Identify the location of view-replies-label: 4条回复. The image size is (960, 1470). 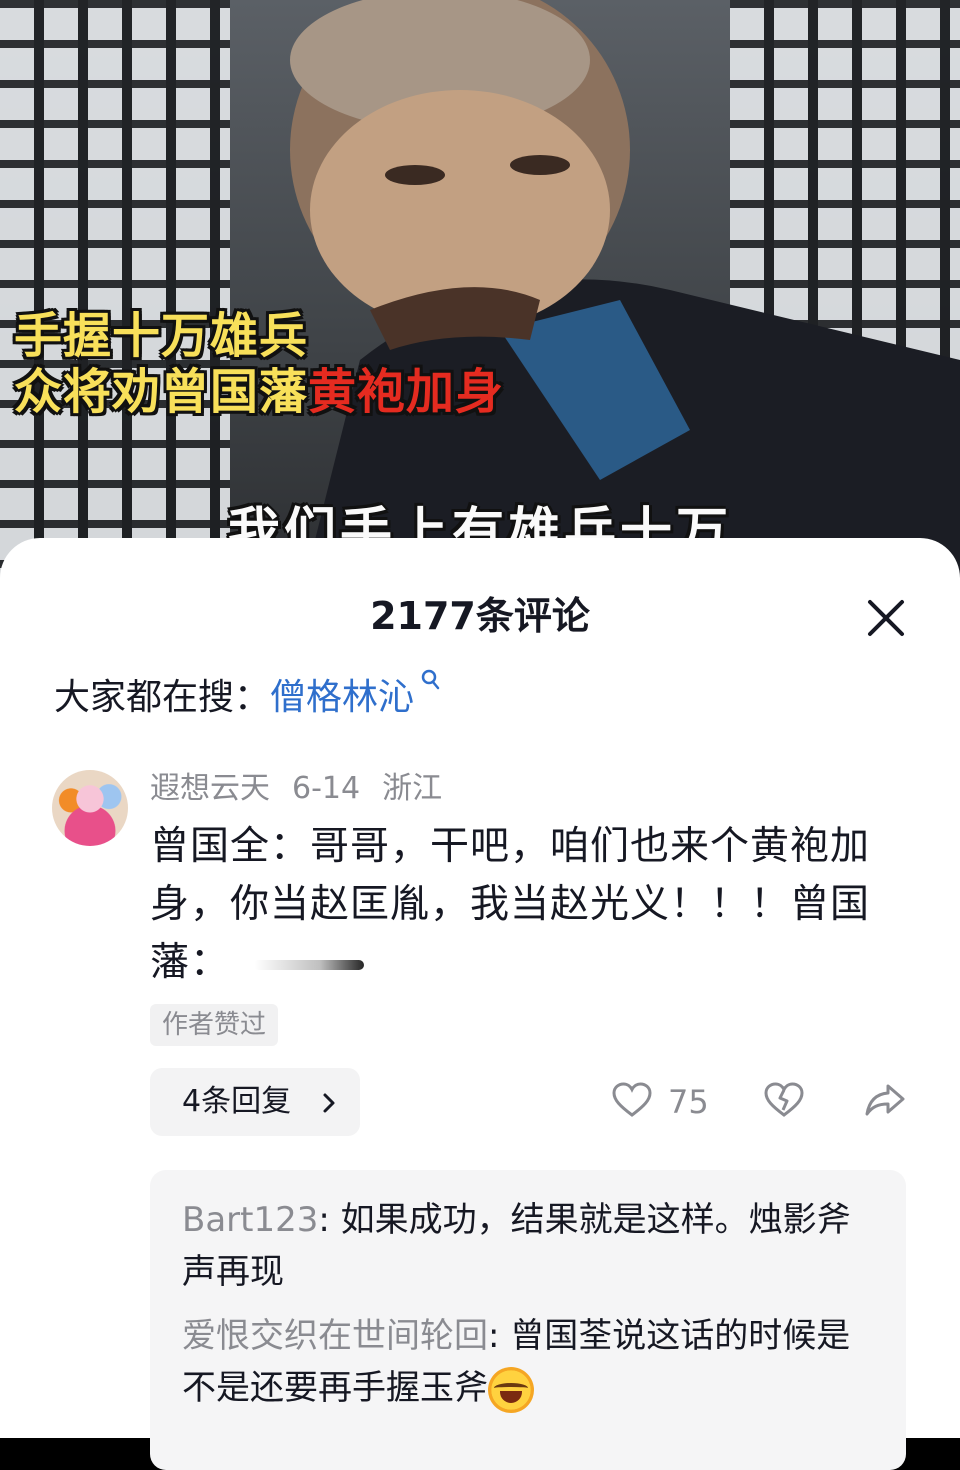
(237, 1101).